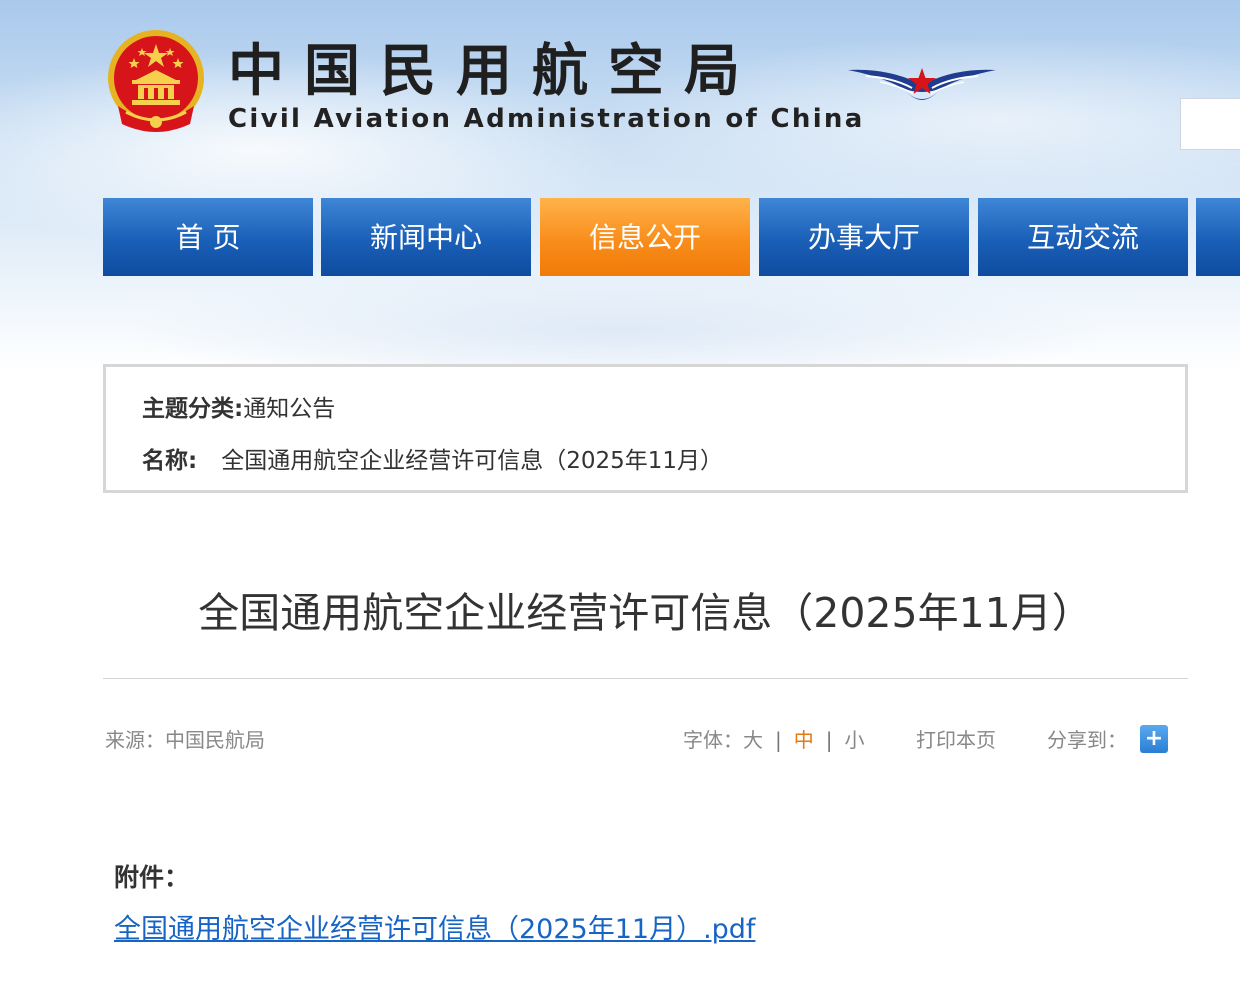 The image size is (1240, 995). What do you see at coordinates (494, 71) in the screenshot?
I see `org-name-cn: 中国民用航空局` at bounding box center [494, 71].